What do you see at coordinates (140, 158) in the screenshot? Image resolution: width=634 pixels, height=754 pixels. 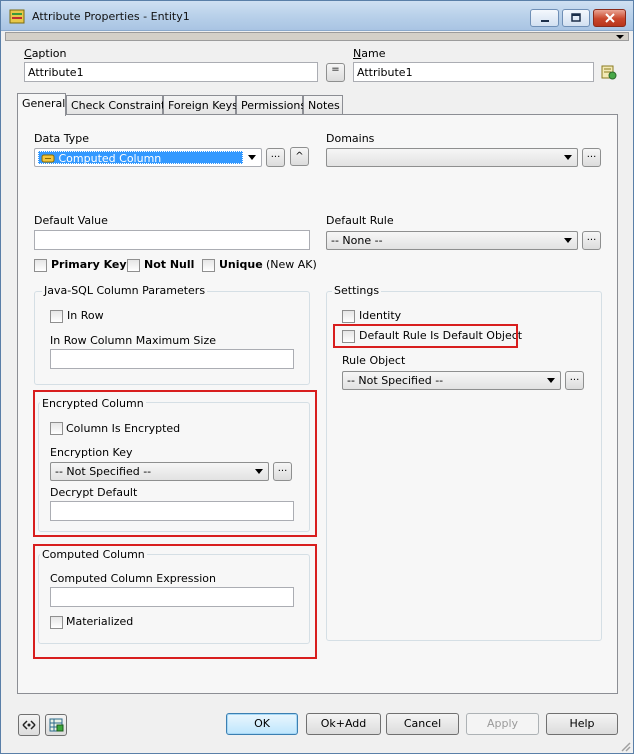 I see `data-type-selection: Computed Column` at bounding box center [140, 158].